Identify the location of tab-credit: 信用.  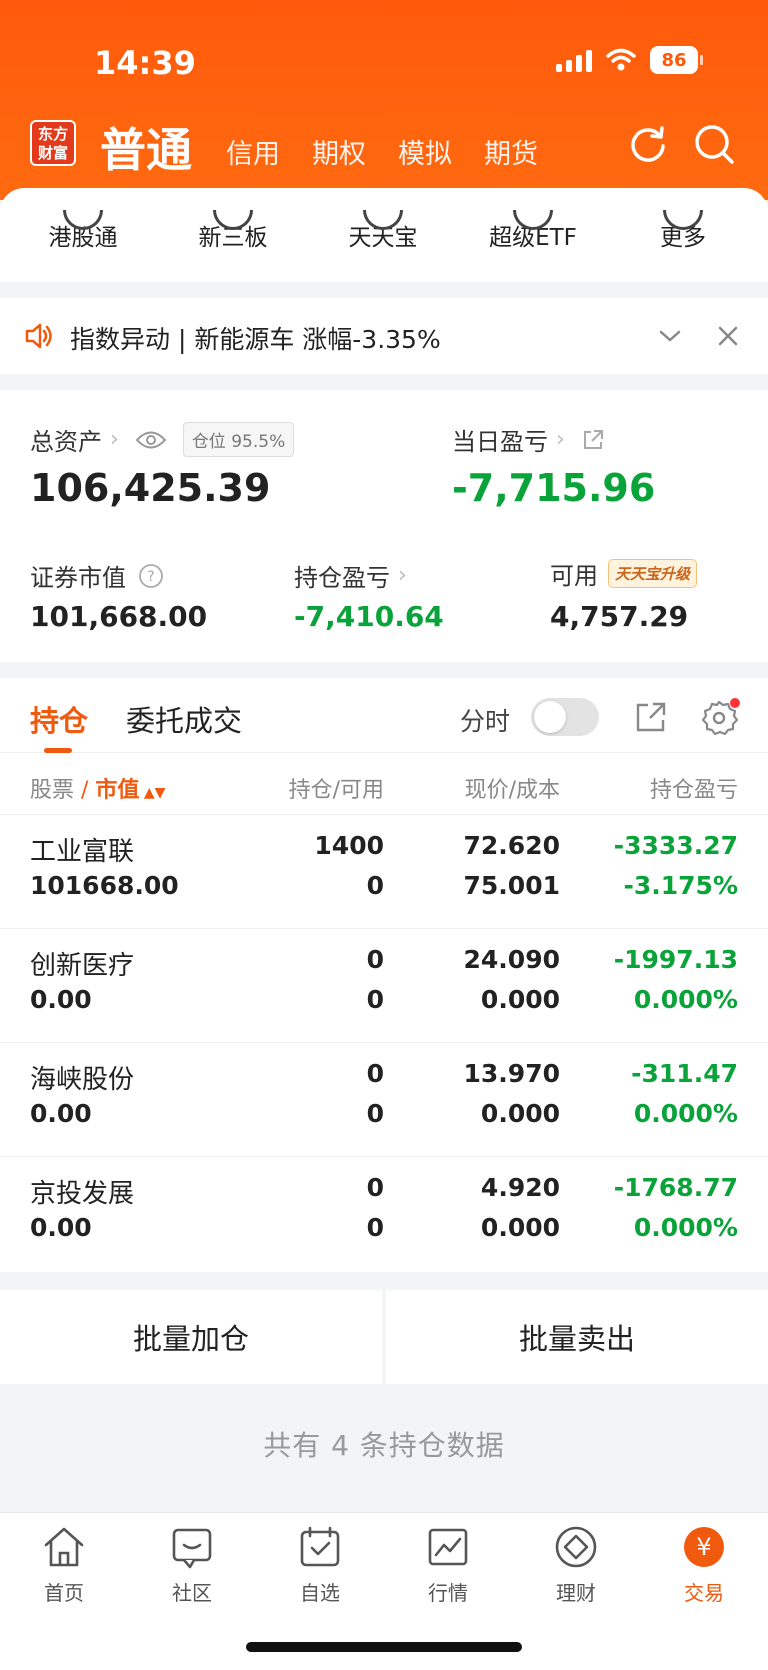
(253, 151).